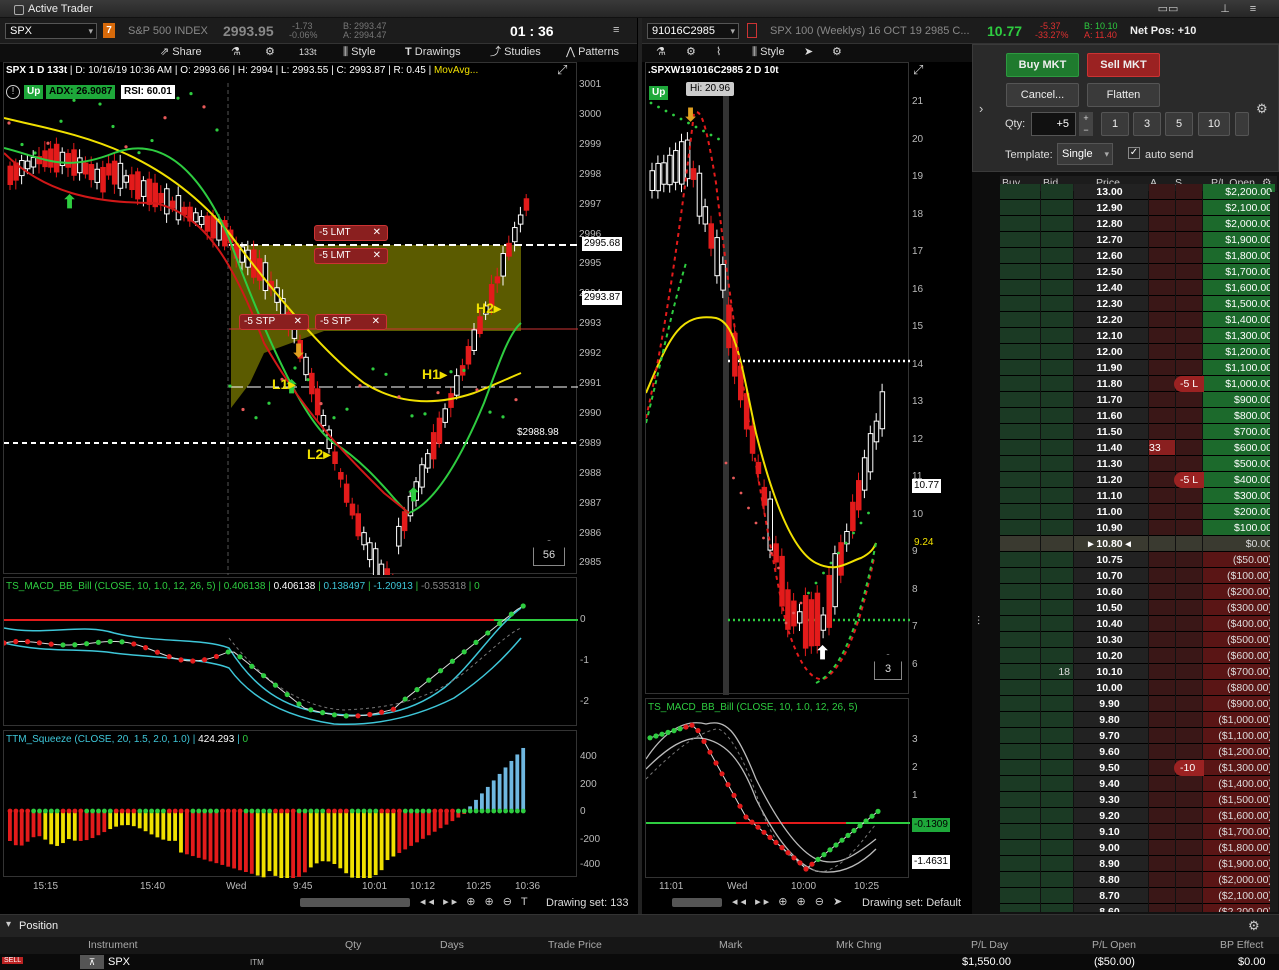 The width and height of the screenshot is (1279, 970). Describe the element at coordinates (1239, 832) in the screenshot. I see `pl-open-cell: ($1,700.00)` at that location.